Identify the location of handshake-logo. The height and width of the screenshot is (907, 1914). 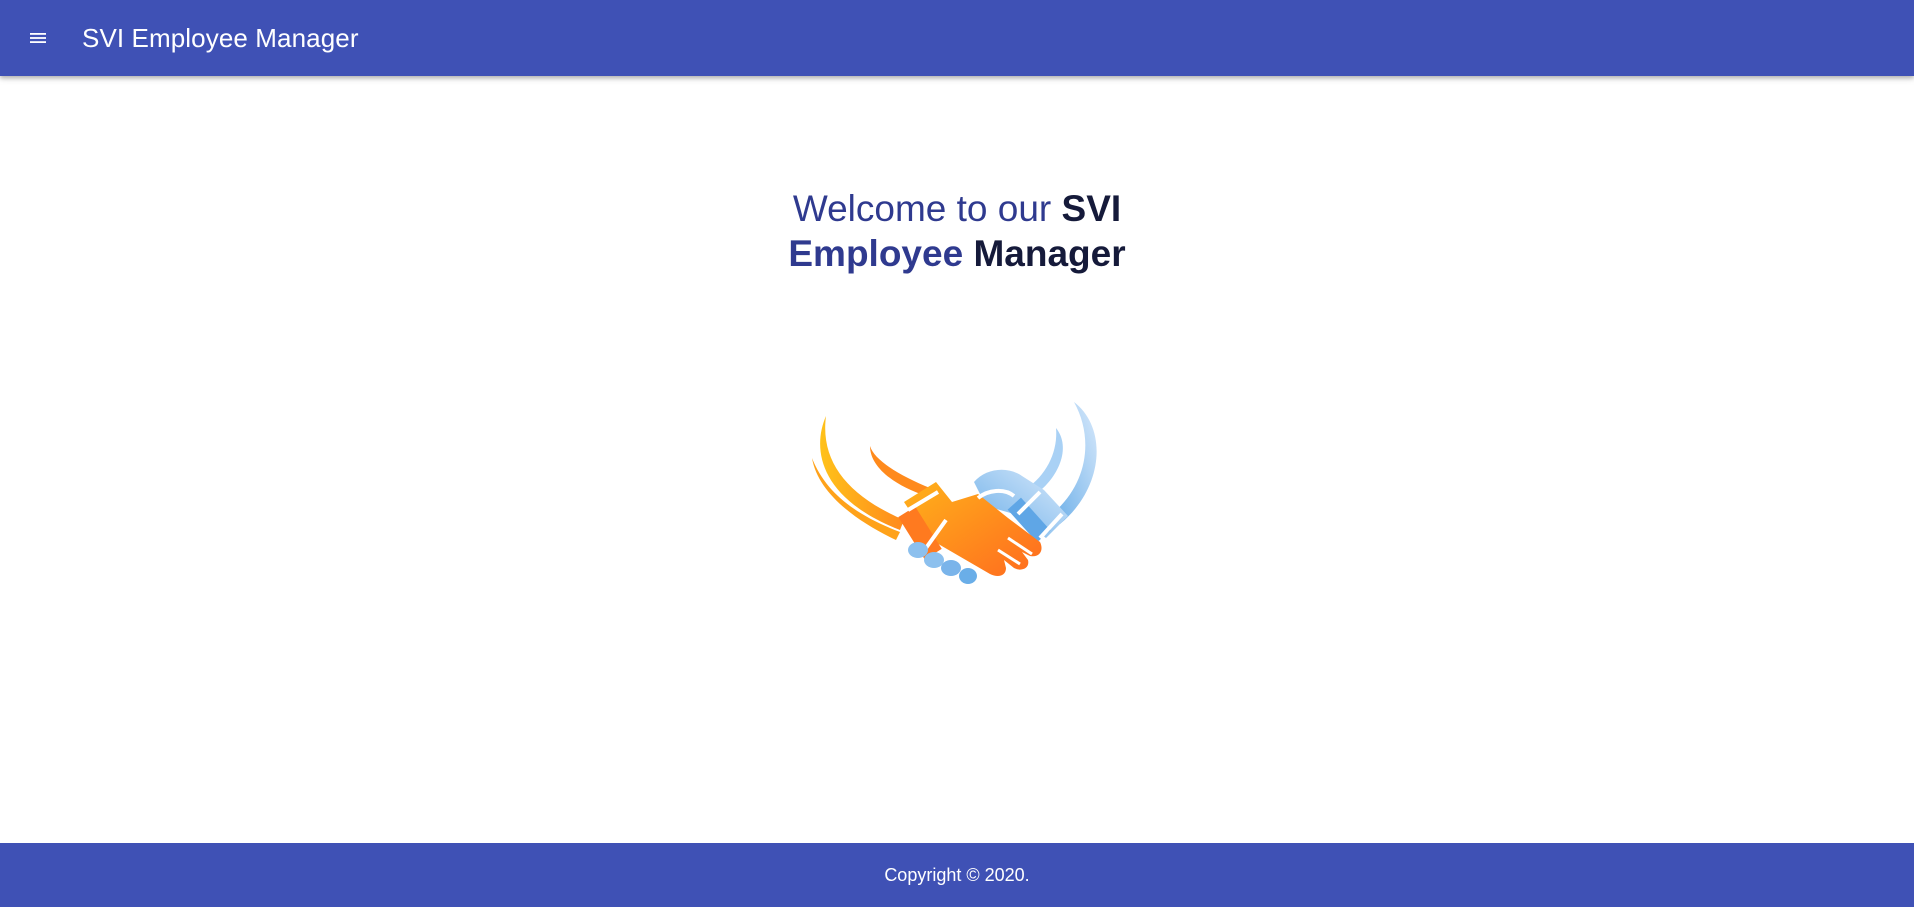
(958, 538).